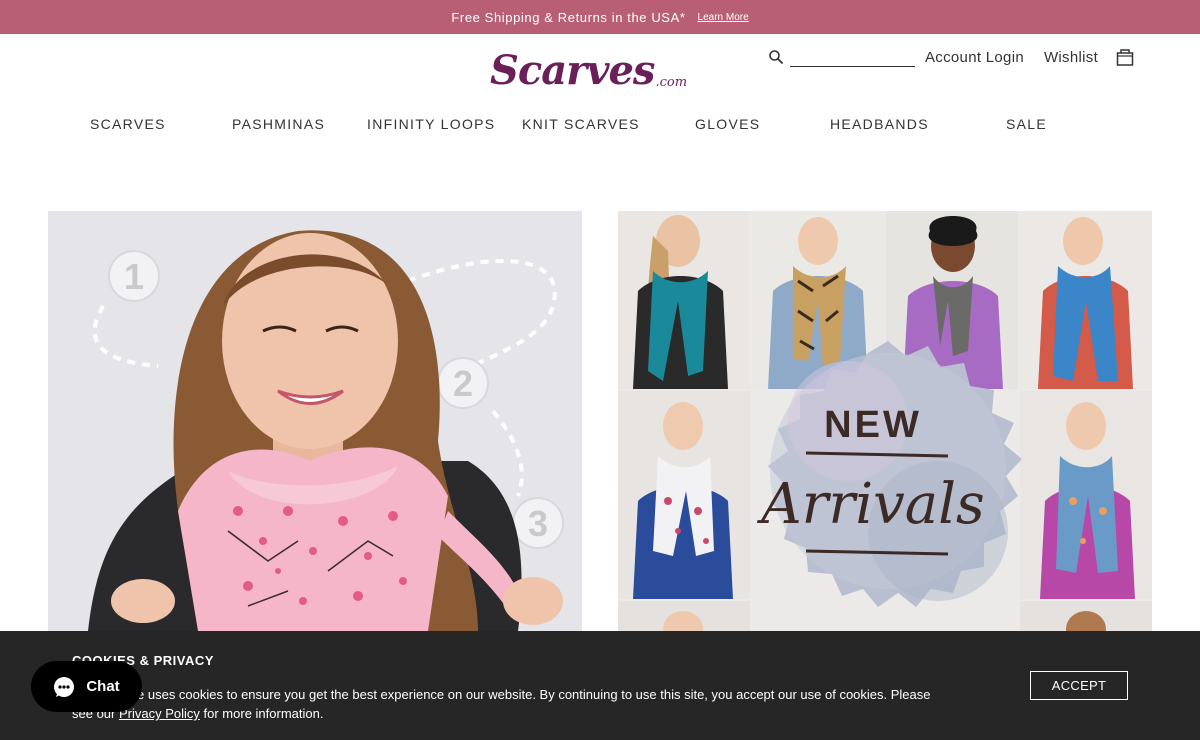  Describe the element at coordinates (879, 124) in the screenshot. I see `nav-item-headbands: HEADBANDS` at that location.